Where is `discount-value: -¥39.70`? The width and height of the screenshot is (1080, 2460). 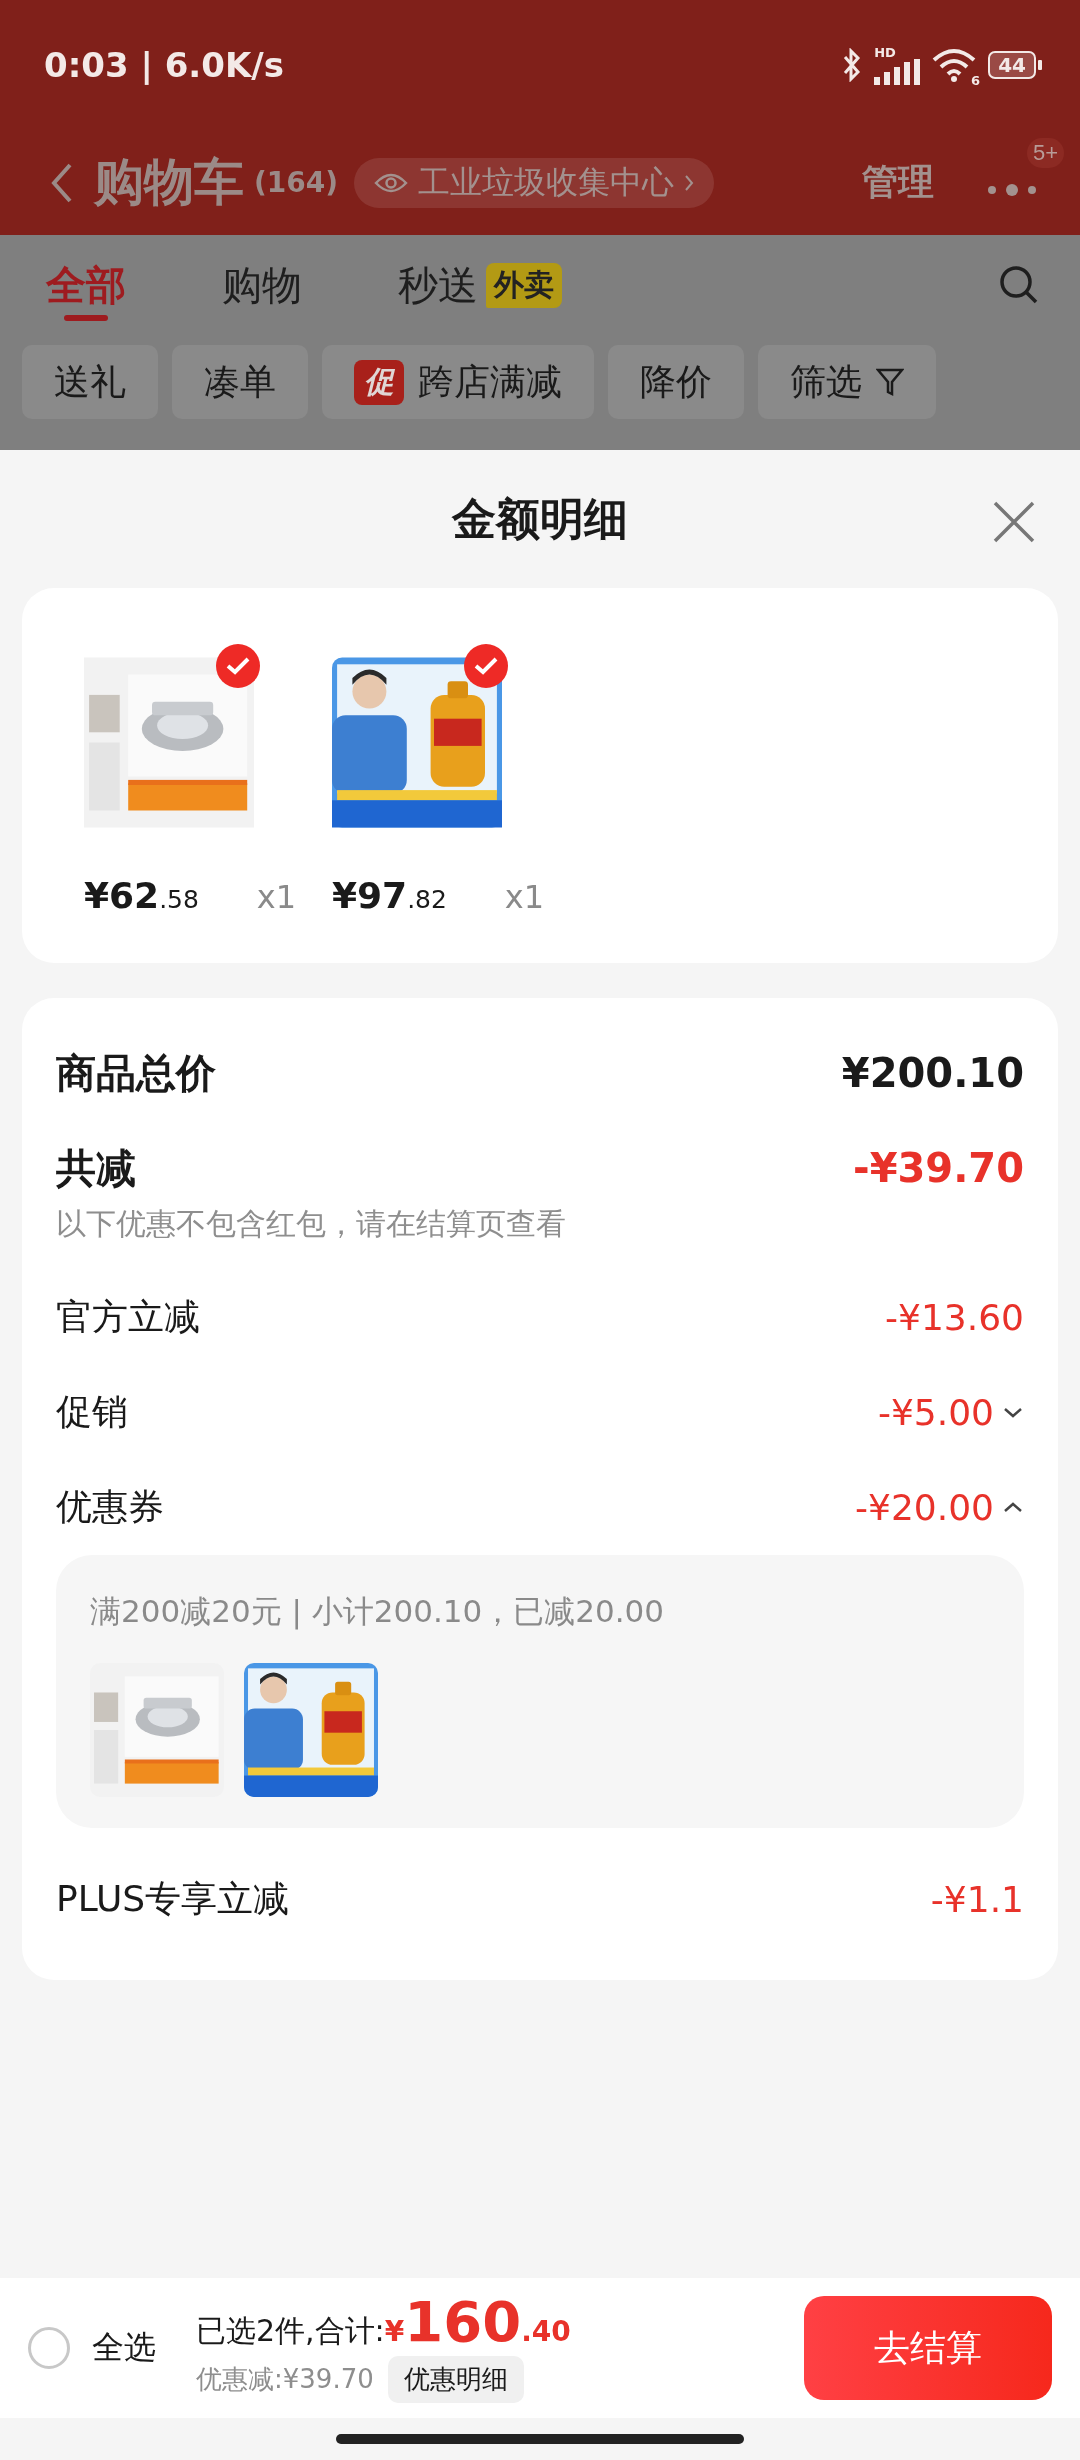
discount-value: -¥39.70 is located at coordinates (938, 1168).